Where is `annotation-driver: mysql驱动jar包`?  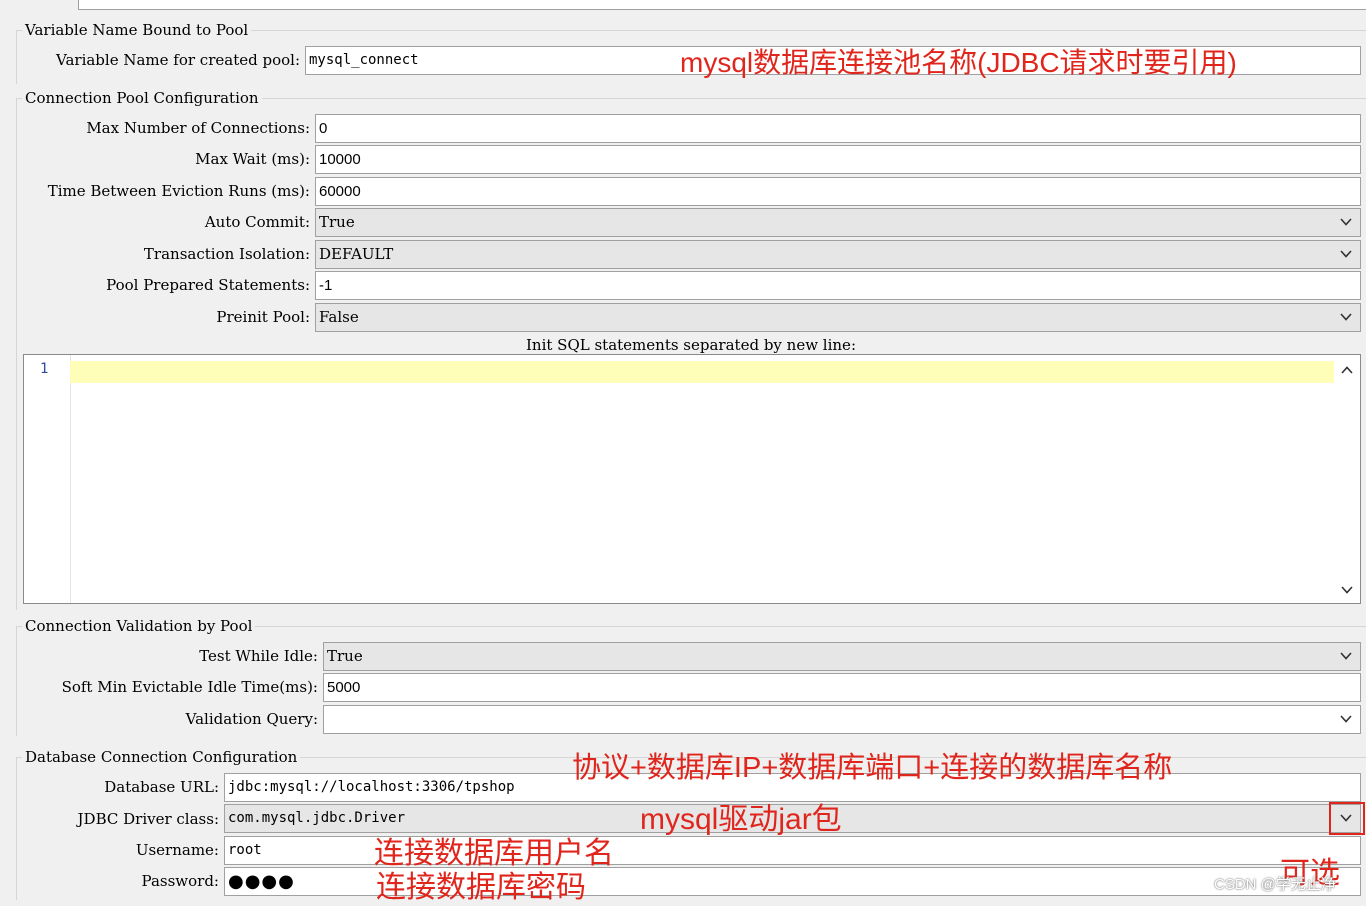 annotation-driver: mysql驱动jar包 is located at coordinates (741, 819).